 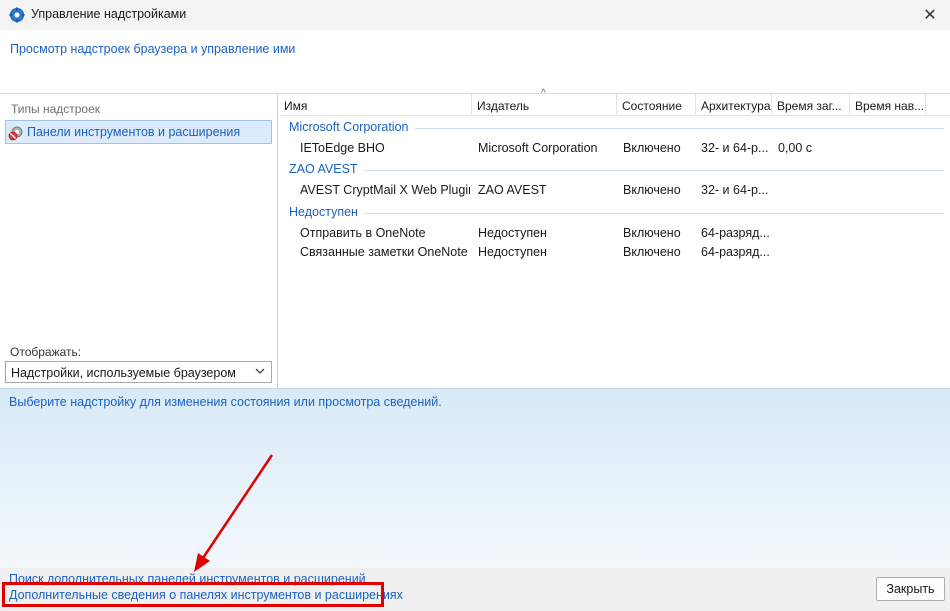 I want to click on addon-publisher: Microsoft Corporation, so click(x=538, y=148).